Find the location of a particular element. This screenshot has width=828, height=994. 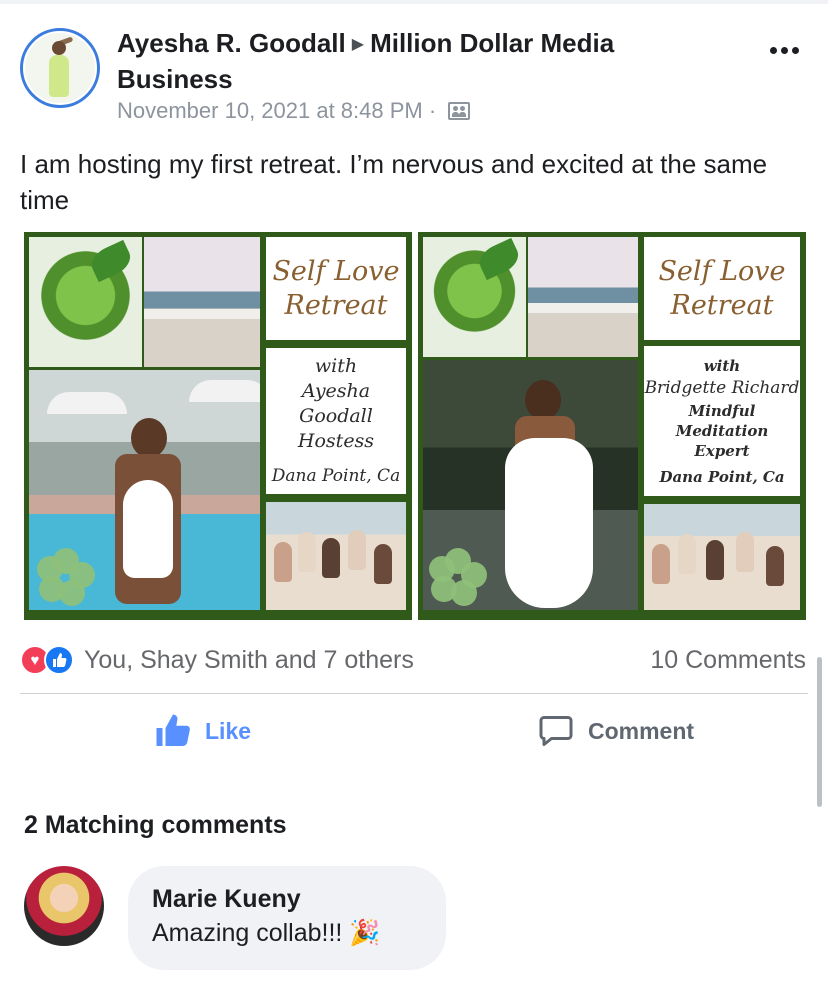

like-label: Like is located at coordinates (228, 730).